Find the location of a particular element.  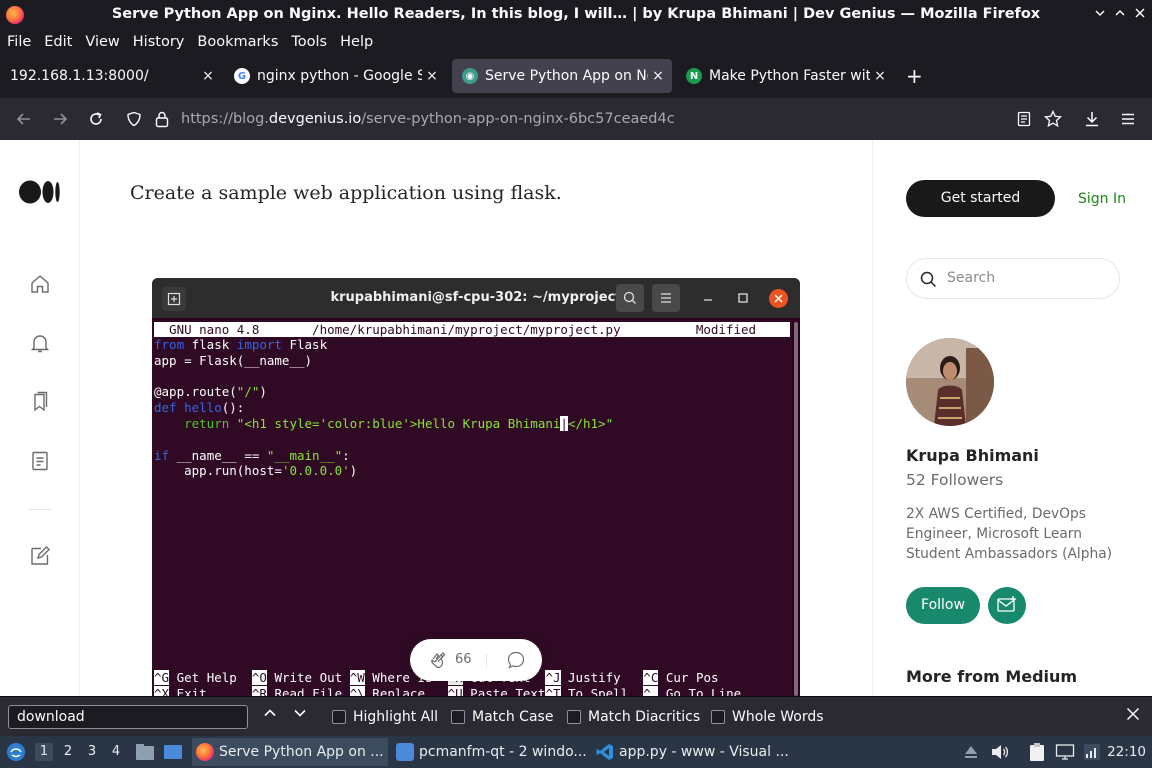

sign-in-link: Sign In is located at coordinates (1102, 199).